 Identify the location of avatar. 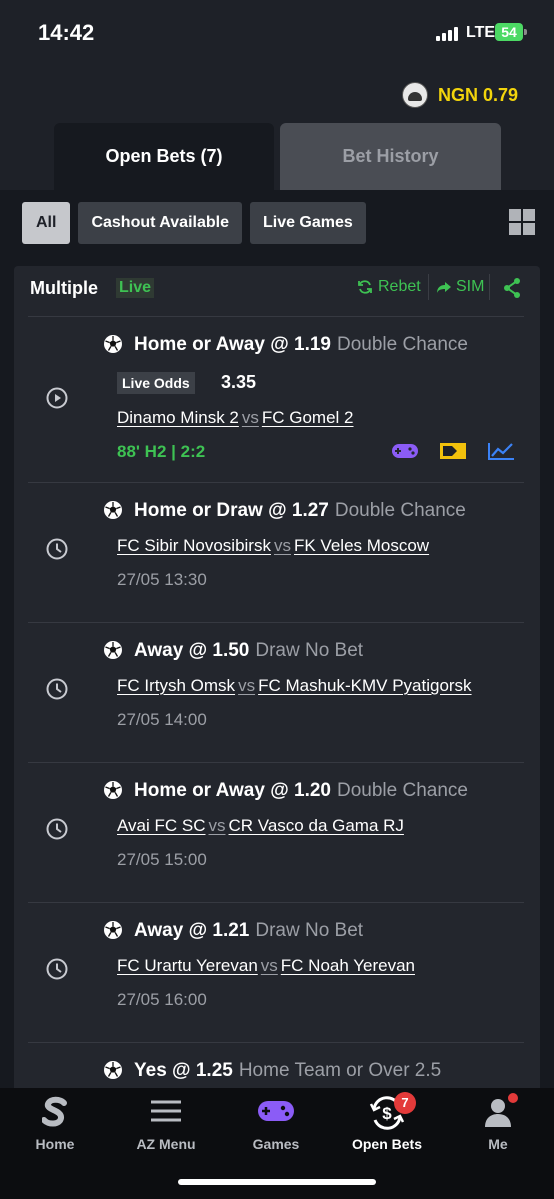
(414, 95).